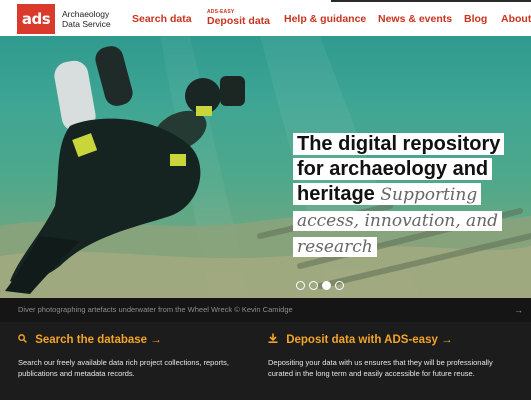 Image resolution: width=531 pixels, height=400 pixels. Describe the element at coordinates (156, 340) in the screenshot. I see `search-card-arrow-icon: →` at that location.